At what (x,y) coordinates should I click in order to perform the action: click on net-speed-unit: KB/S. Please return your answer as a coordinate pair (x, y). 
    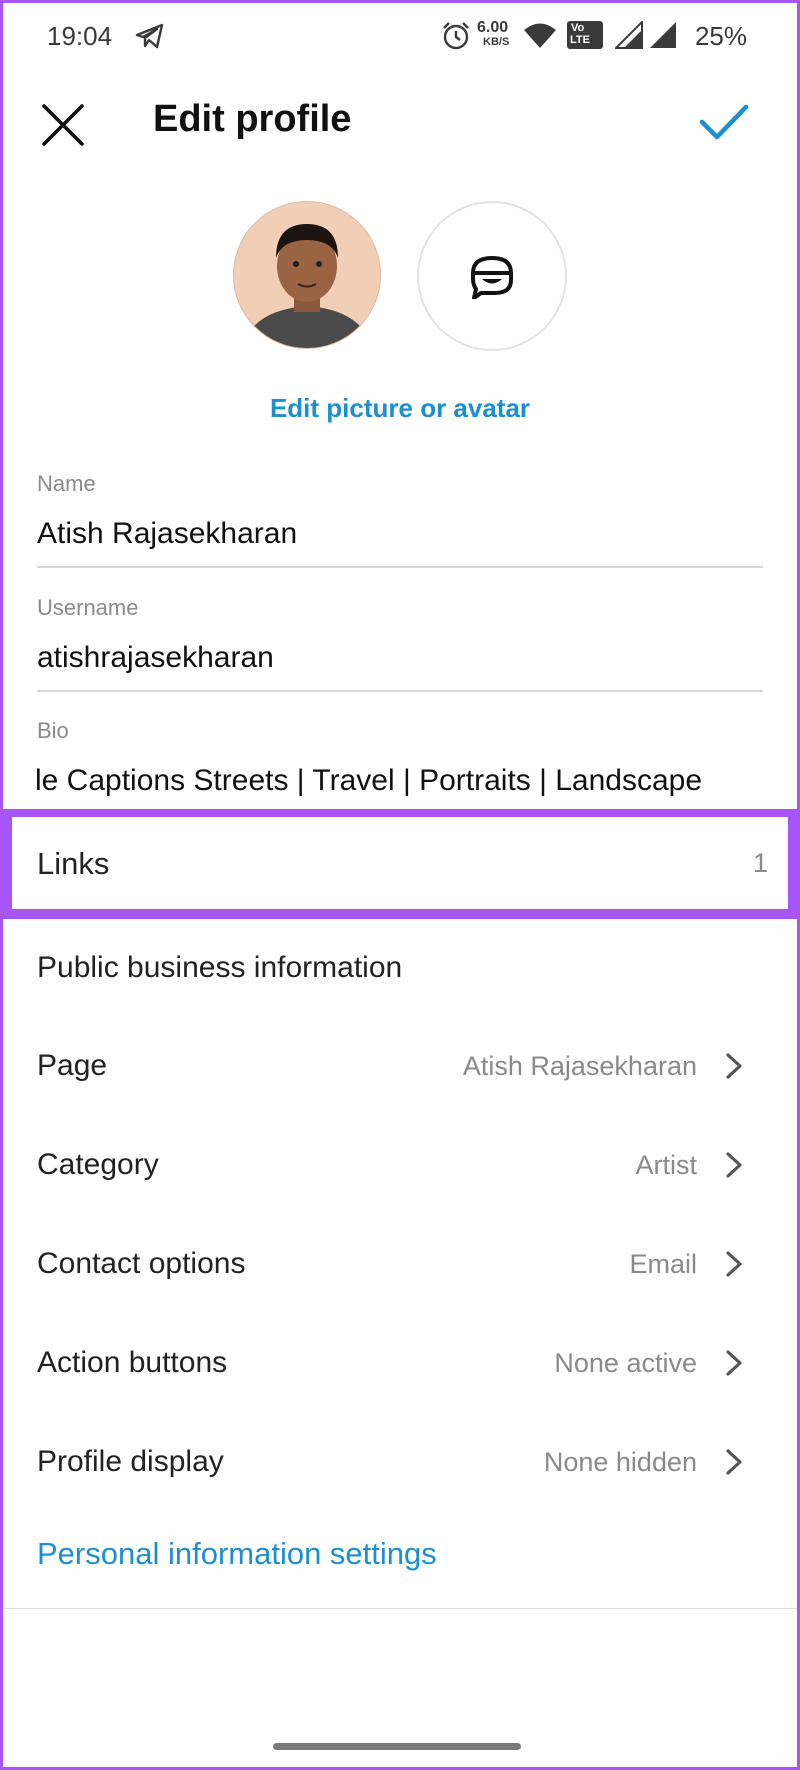
    Looking at the image, I should click on (496, 42).